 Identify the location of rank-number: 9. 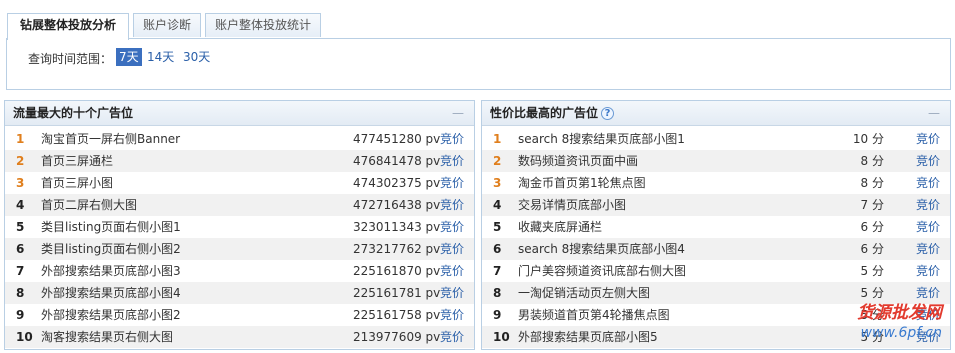
(497, 315).